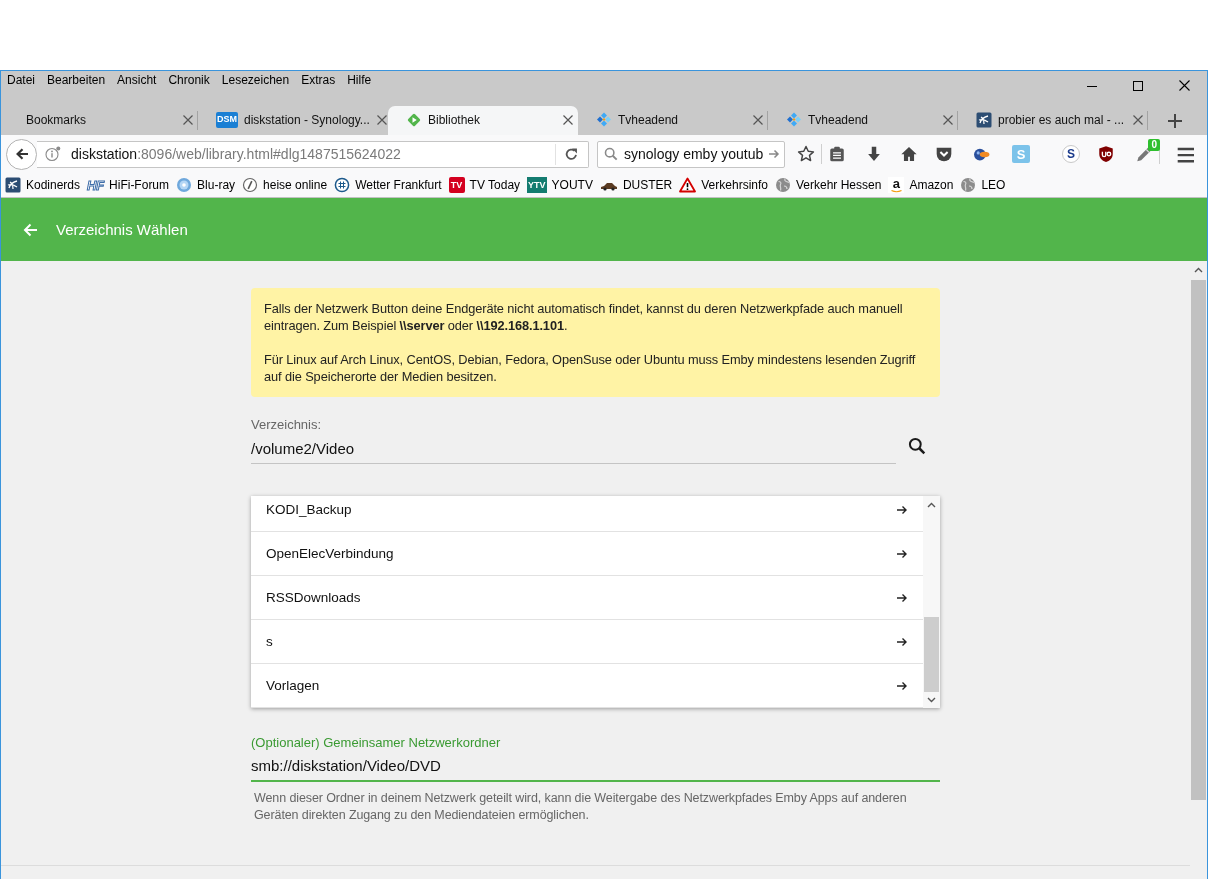  What do you see at coordinates (571, 154) in the screenshot?
I see `reload-icon` at bounding box center [571, 154].